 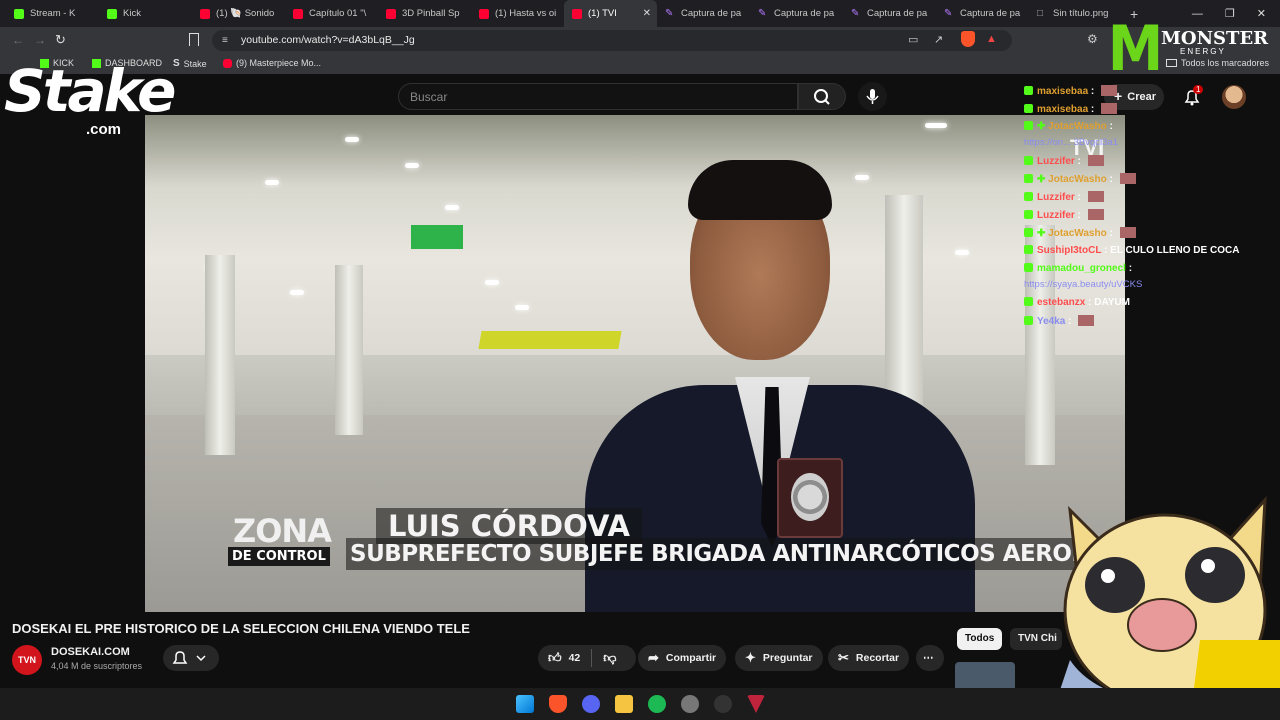 What do you see at coordinates (779, 658) in the screenshot?
I see `ask-button: ✦ Preguntar` at bounding box center [779, 658].